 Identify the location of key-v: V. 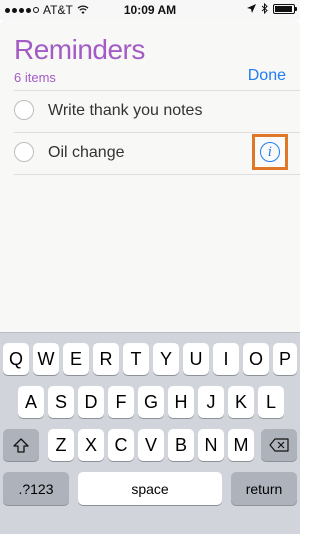
(151, 445).